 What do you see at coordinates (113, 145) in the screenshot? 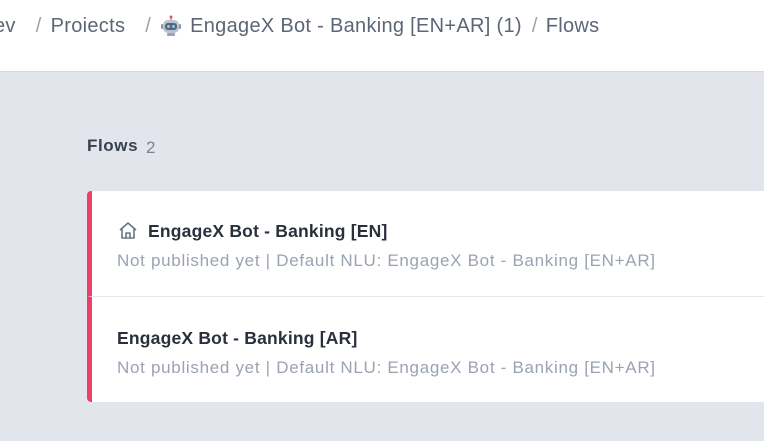
I see `section-title: Flows` at bounding box center [113, 145].